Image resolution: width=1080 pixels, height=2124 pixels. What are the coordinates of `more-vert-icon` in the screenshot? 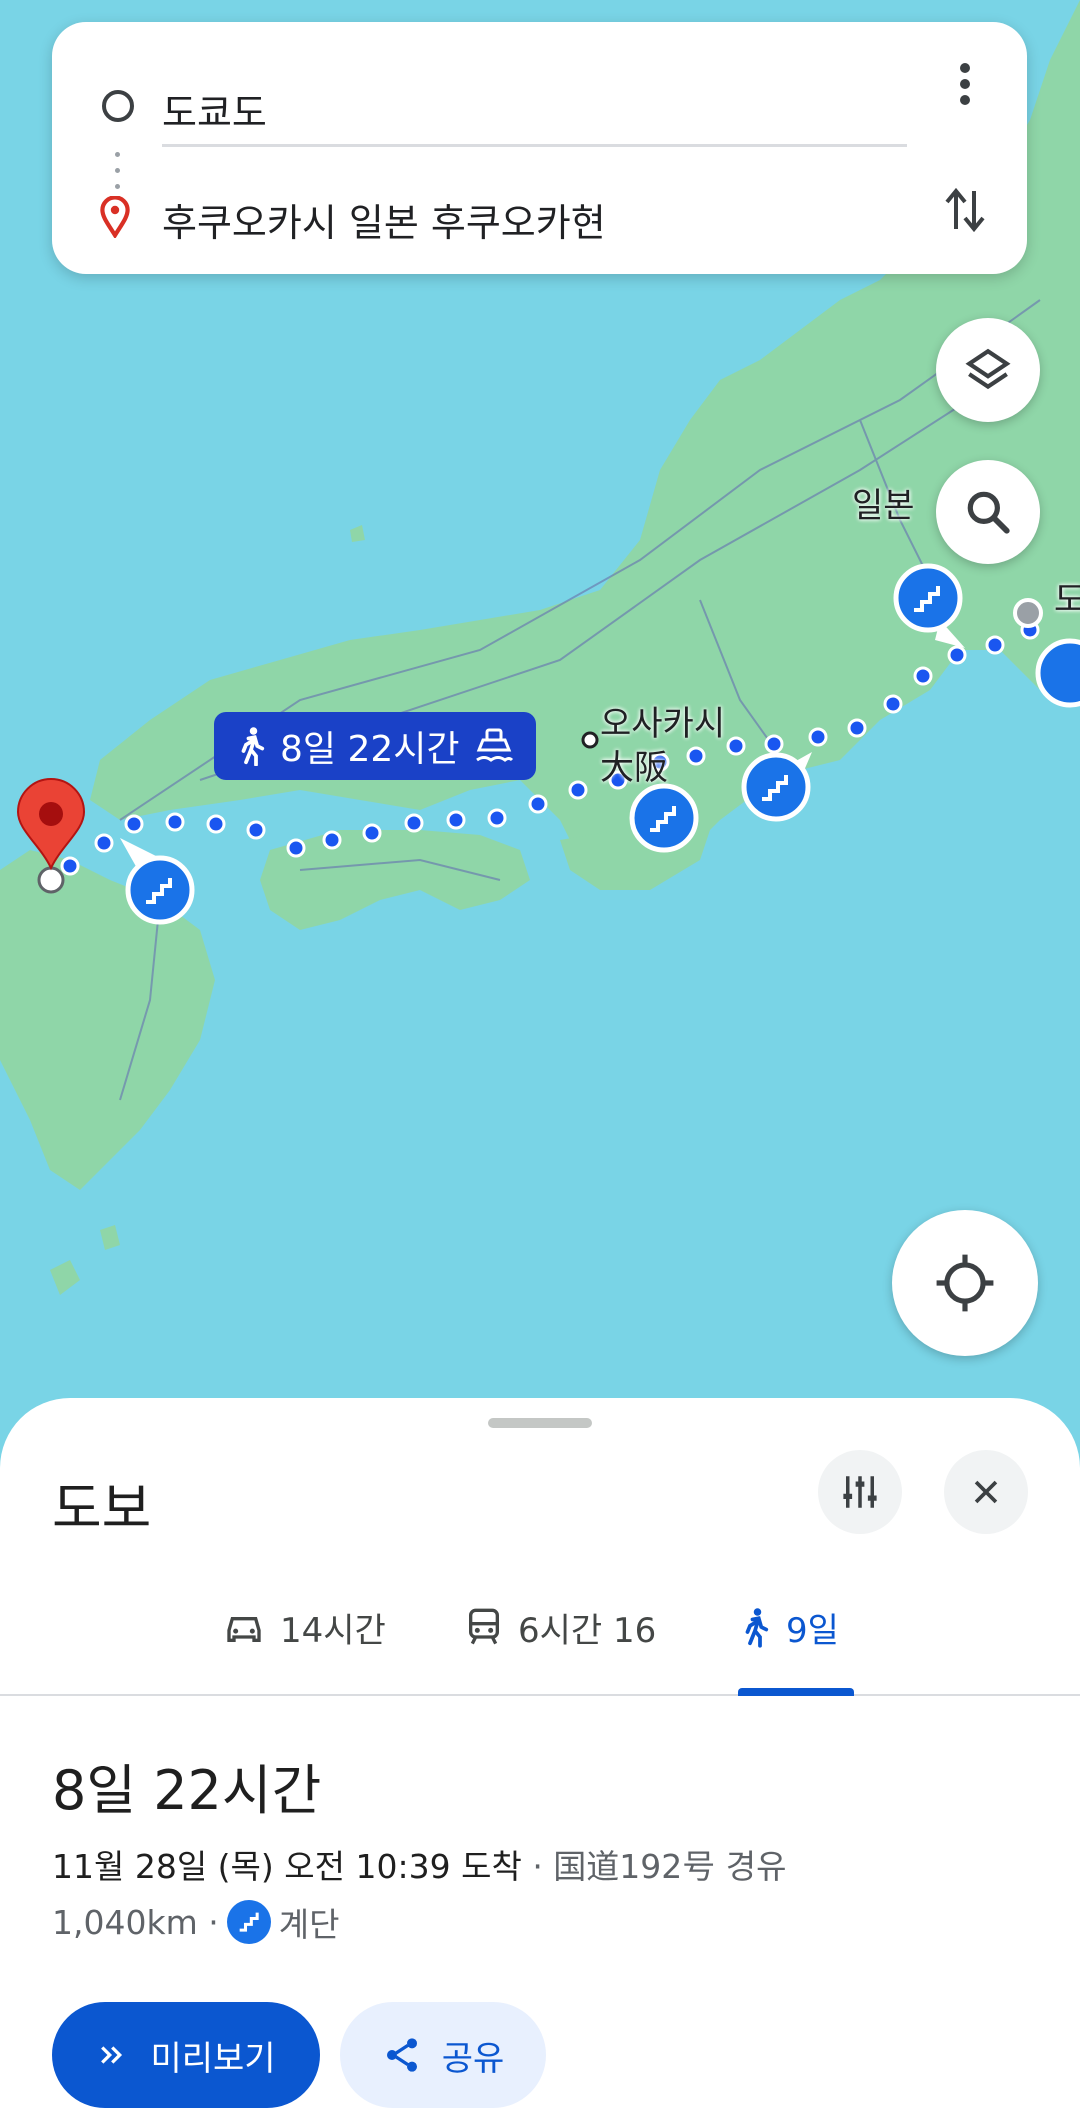 It's located at (965, 84).